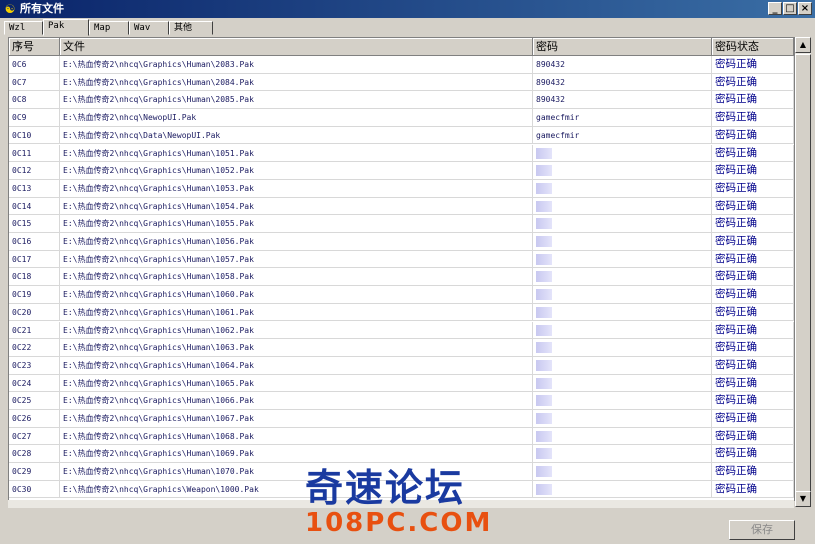  Describe the element at coordinates (34, 365) in the screenshot. I see `cell-id: 0C23` at that location.